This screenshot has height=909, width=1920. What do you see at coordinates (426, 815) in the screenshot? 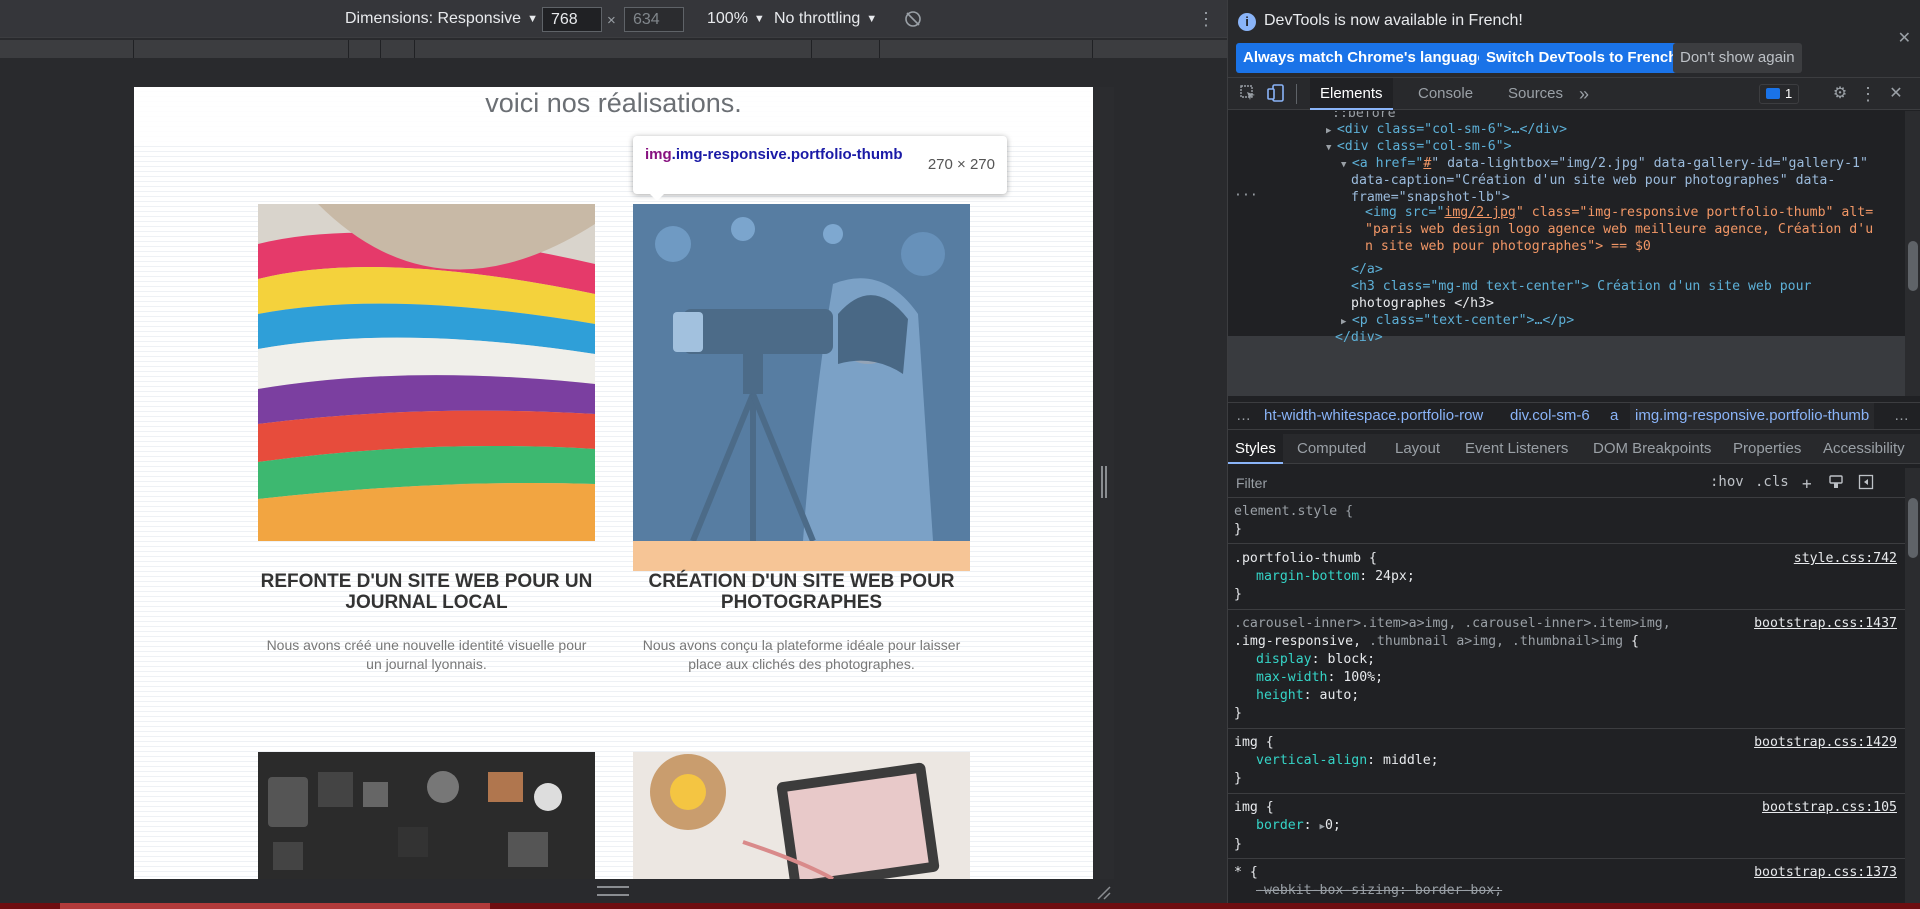
I see `portfolio-thumb-gear` at bounding box center [426, 815].